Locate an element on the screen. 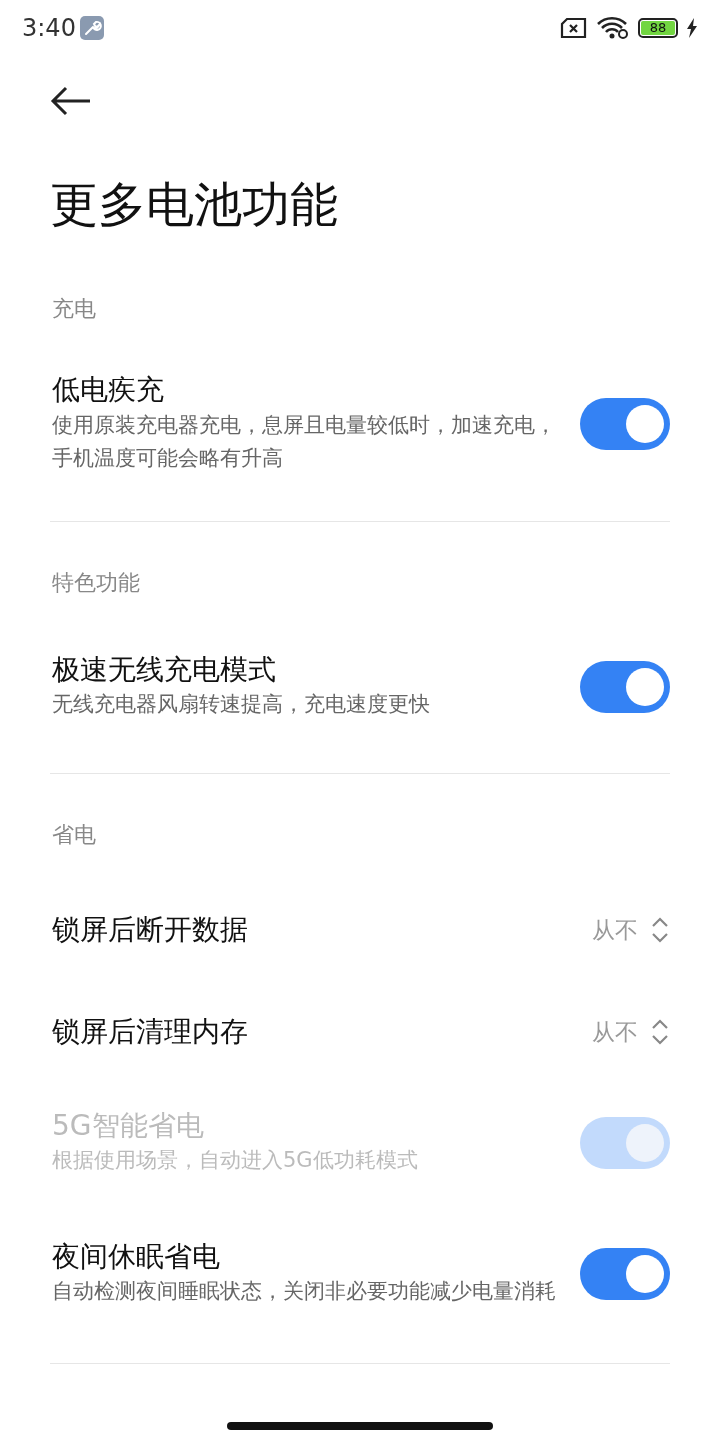 Image resolution: width=720 pixels, height=1440 pixels. setting-title: 极速无线充电模式 is located at coordinates (164, 670).